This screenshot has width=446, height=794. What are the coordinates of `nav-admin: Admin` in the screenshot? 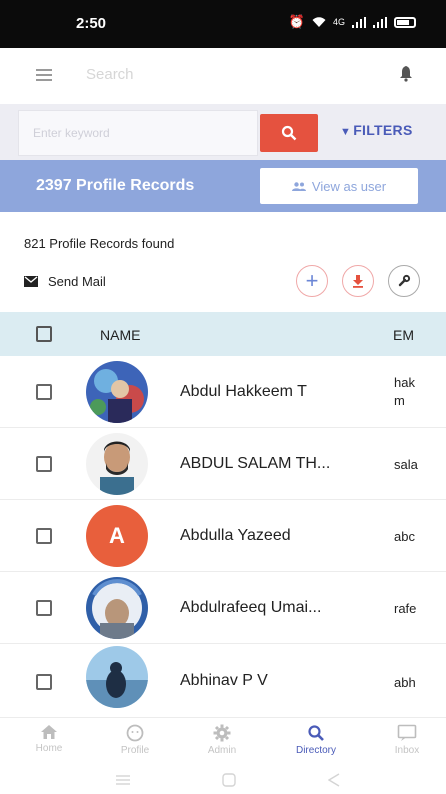 It's located at (222, 740).